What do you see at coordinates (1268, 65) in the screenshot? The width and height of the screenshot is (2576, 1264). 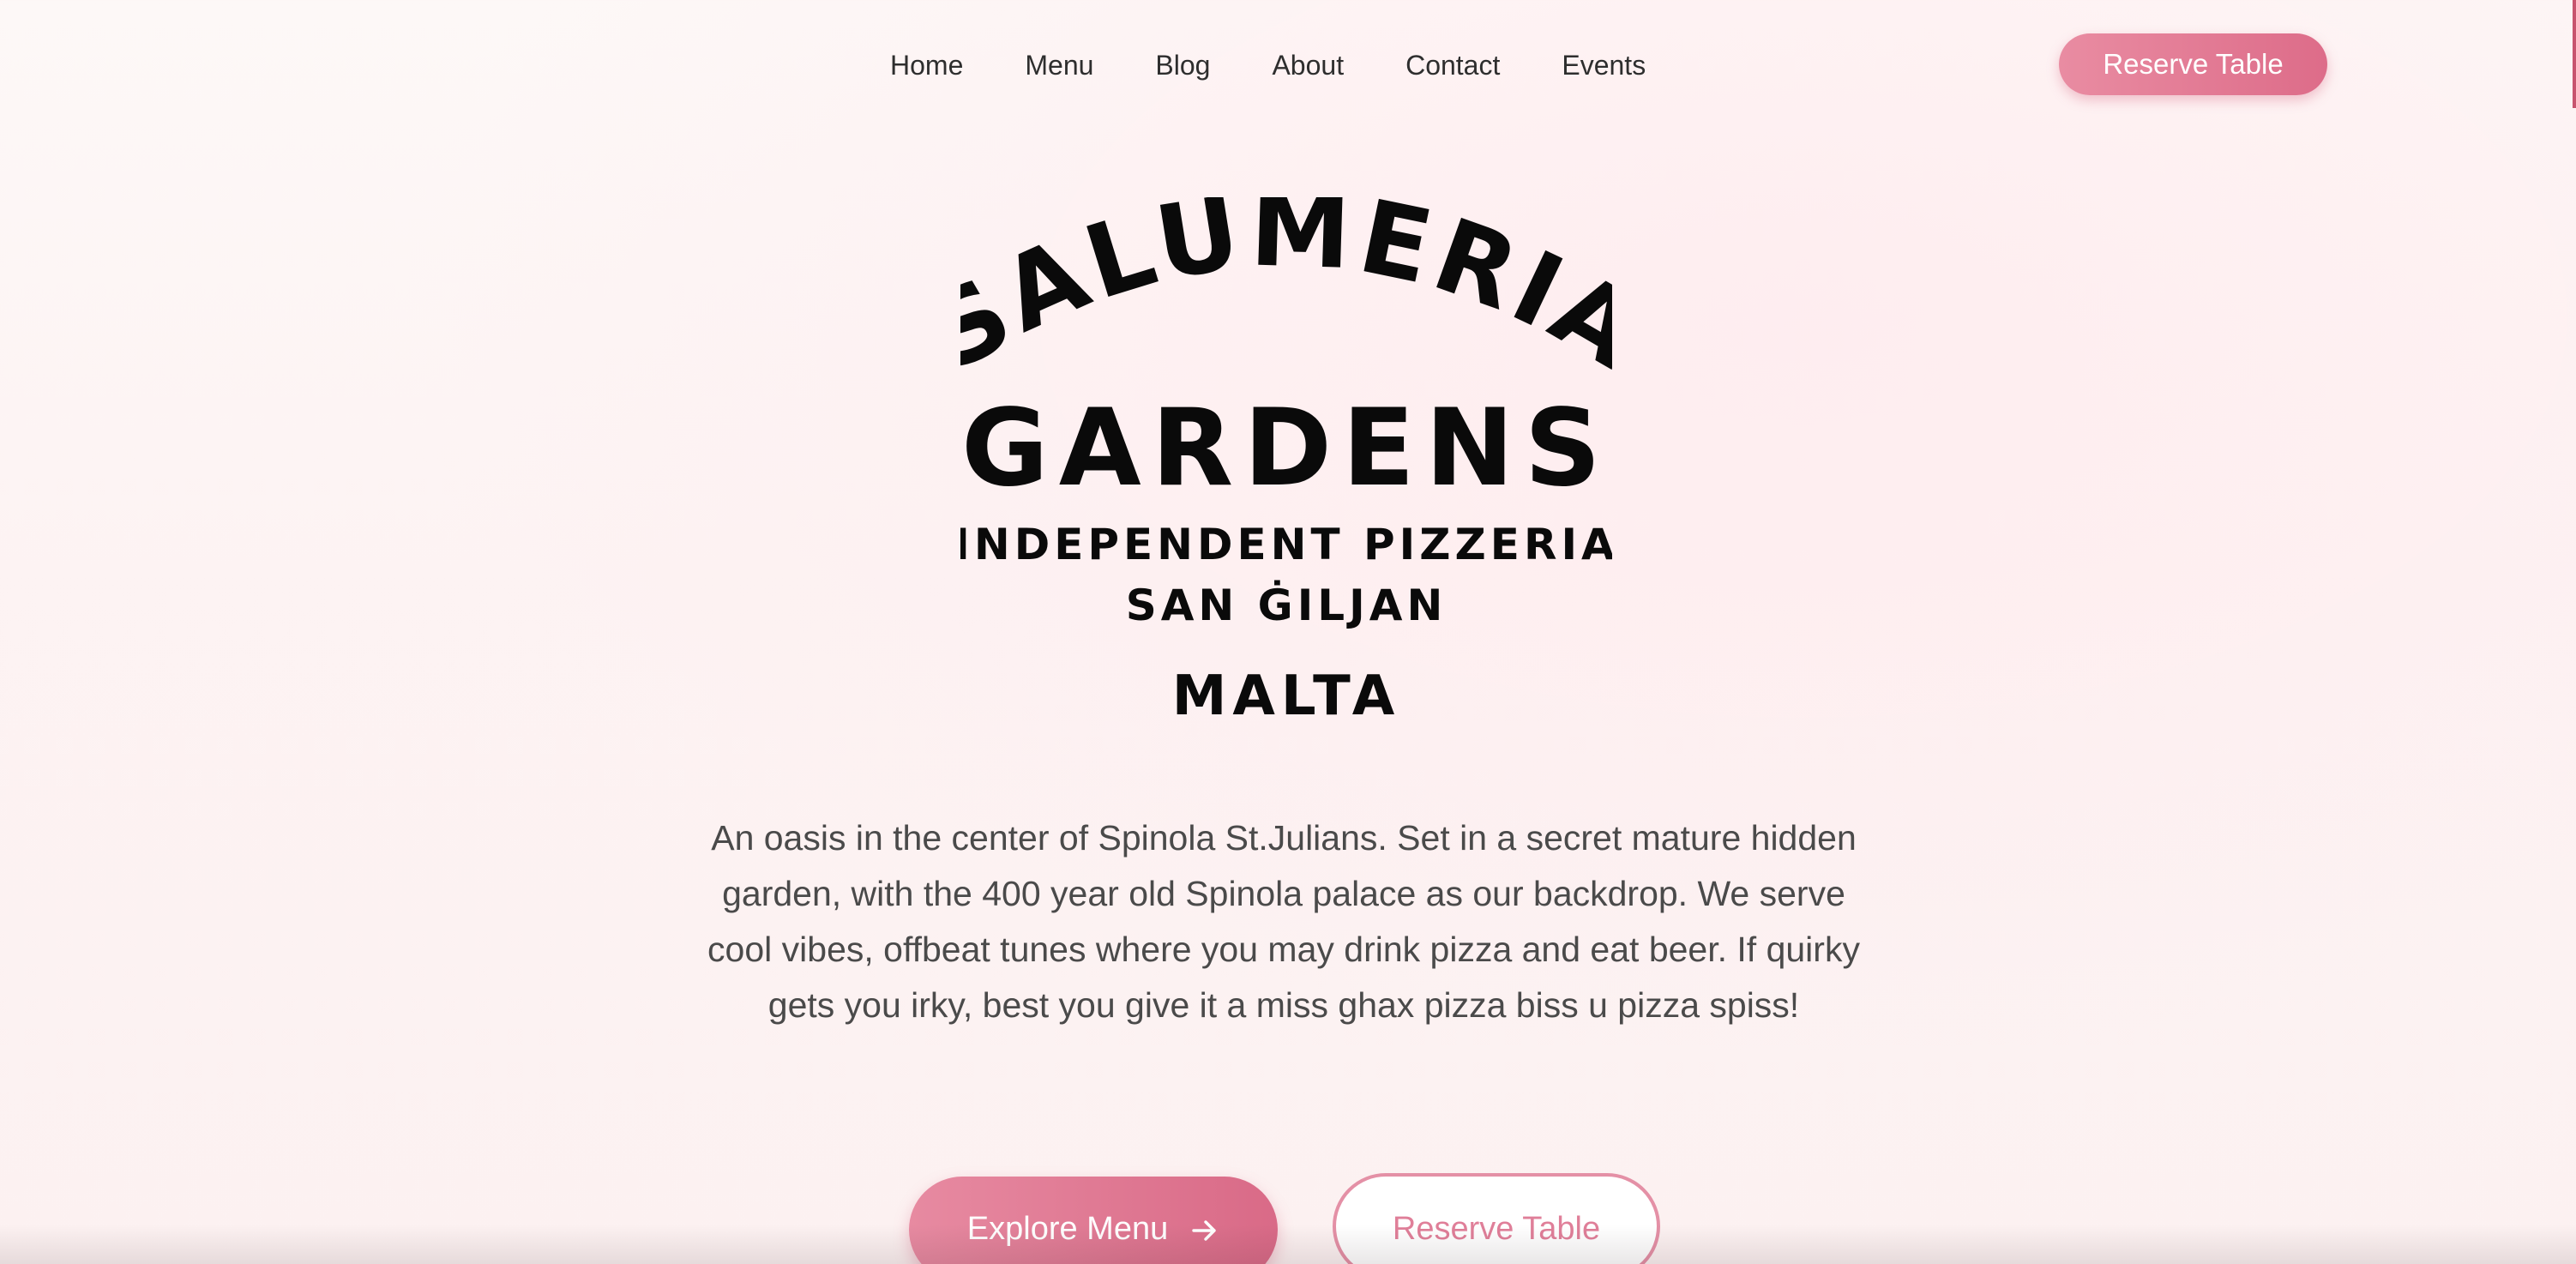 I see `main-navigation: Home Menu Blog About Contact Events` at bounding box center [1268, 65].